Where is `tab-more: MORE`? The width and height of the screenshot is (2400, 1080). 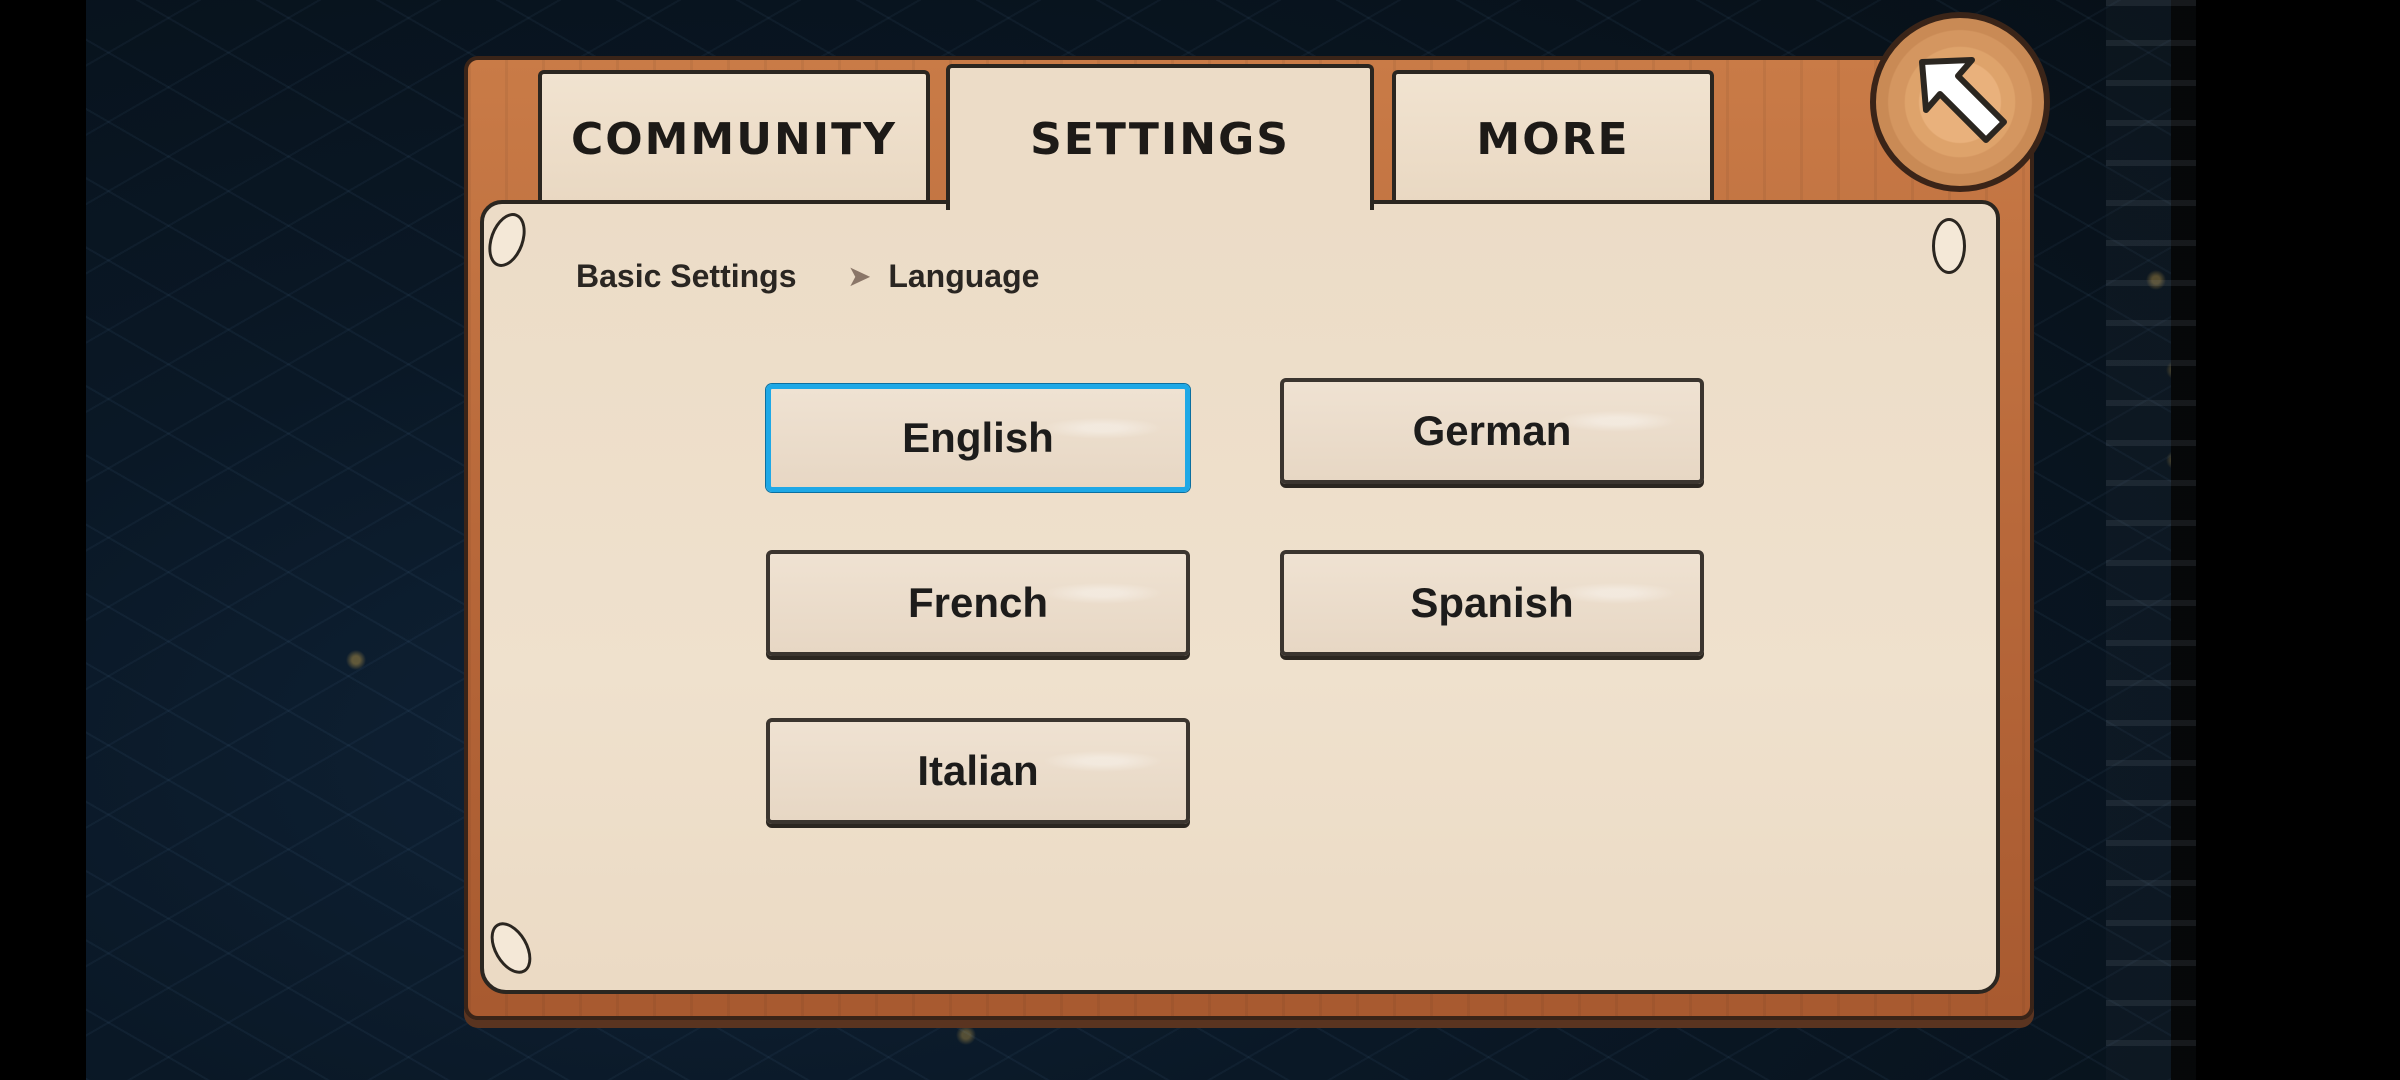
tab-more: MORE is located at coordinates (1553, 137).